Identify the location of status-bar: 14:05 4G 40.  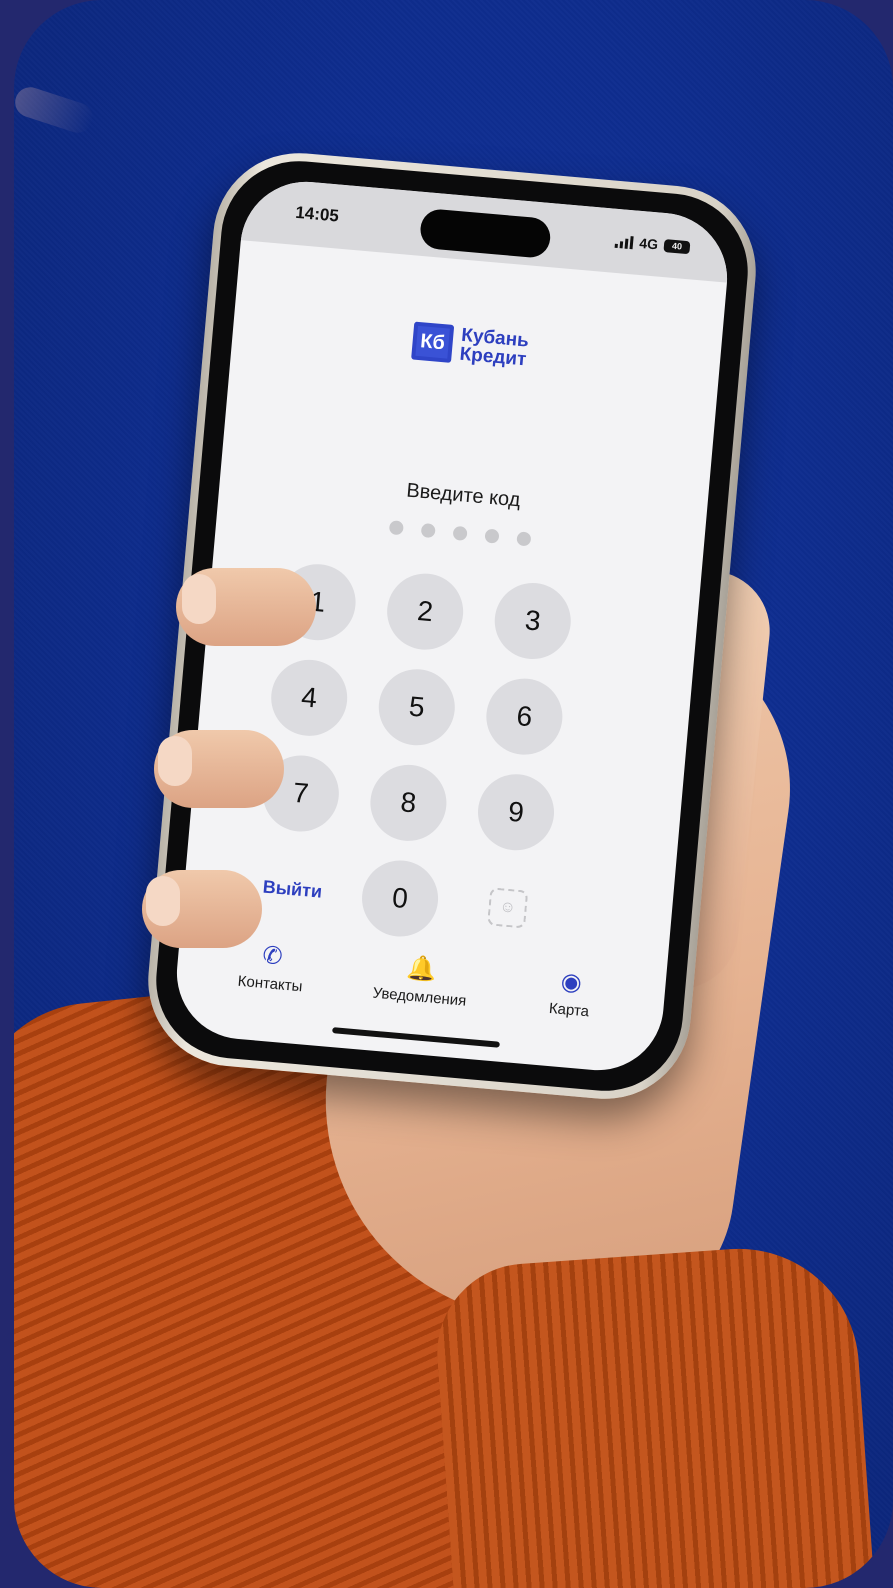
(486, 229).